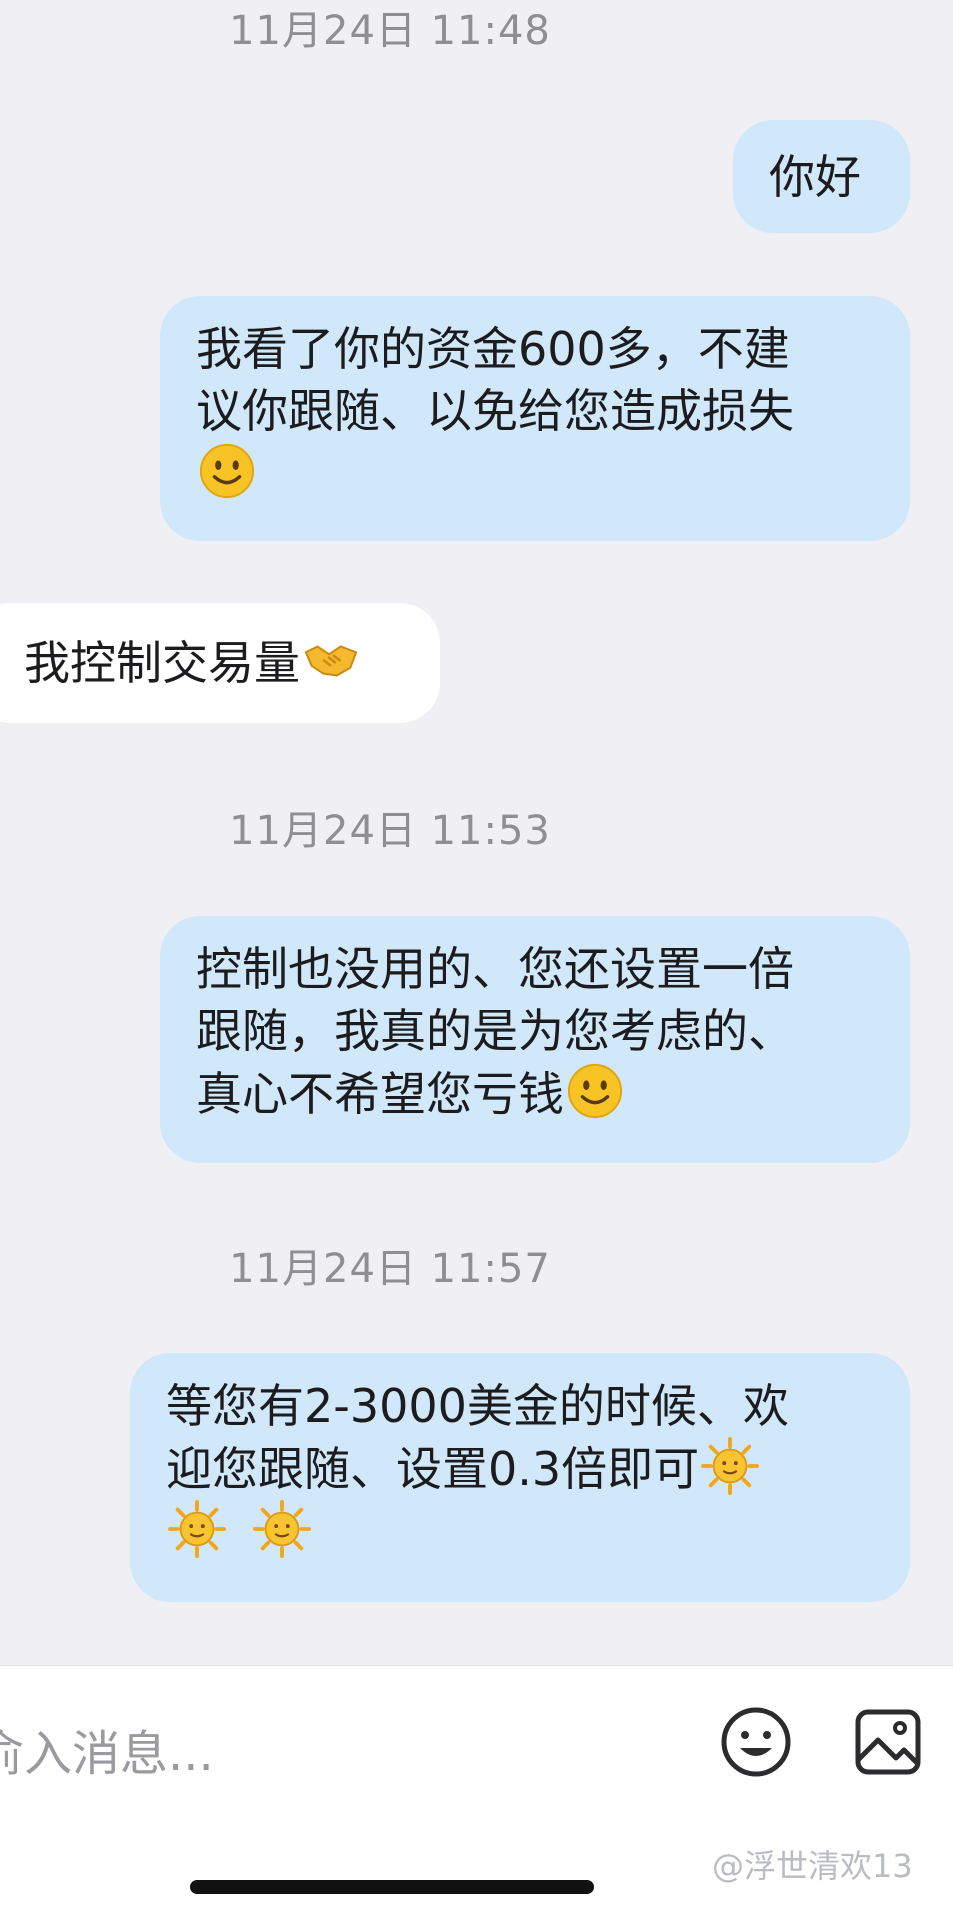 This screenshot has width=953, height=1919. I want to click on message-text: 控制也没用的、您还设置一倍, so click(495, 969).